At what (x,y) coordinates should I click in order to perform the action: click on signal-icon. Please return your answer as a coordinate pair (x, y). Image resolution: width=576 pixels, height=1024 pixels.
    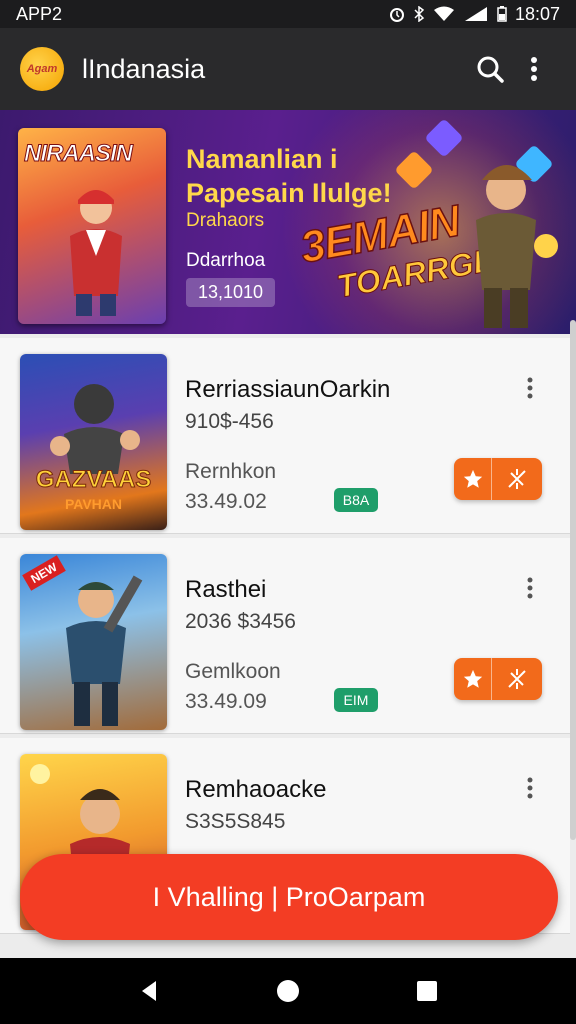
    Looking at the image, I should click on (475, 14).